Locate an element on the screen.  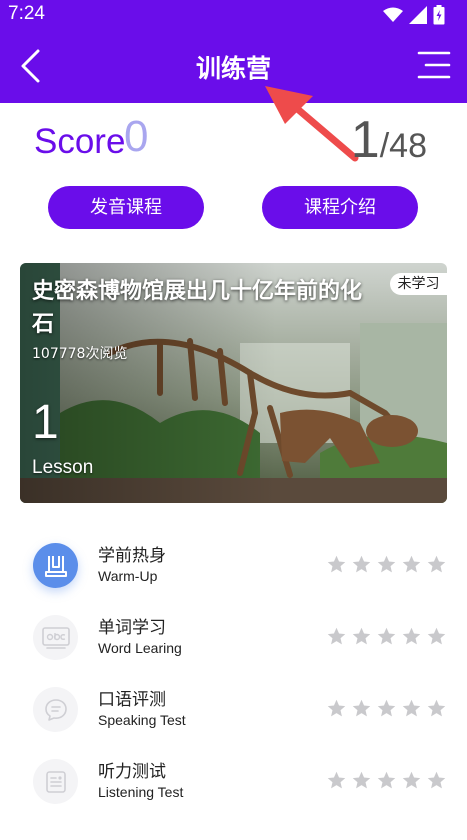
listening-doc-icon is located at coordinates (55, 781).